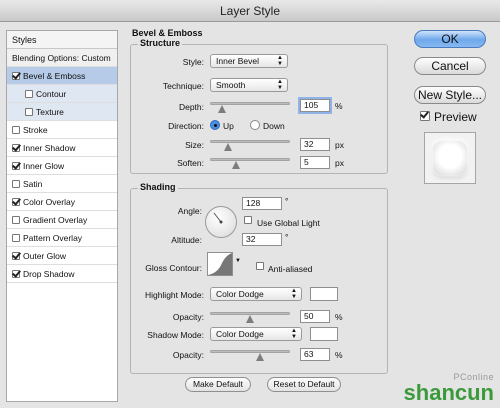 The height and width of the screenshot is (408, 500). I want to click on highlight-opacity-label: Opacity:, so click(188, 317).